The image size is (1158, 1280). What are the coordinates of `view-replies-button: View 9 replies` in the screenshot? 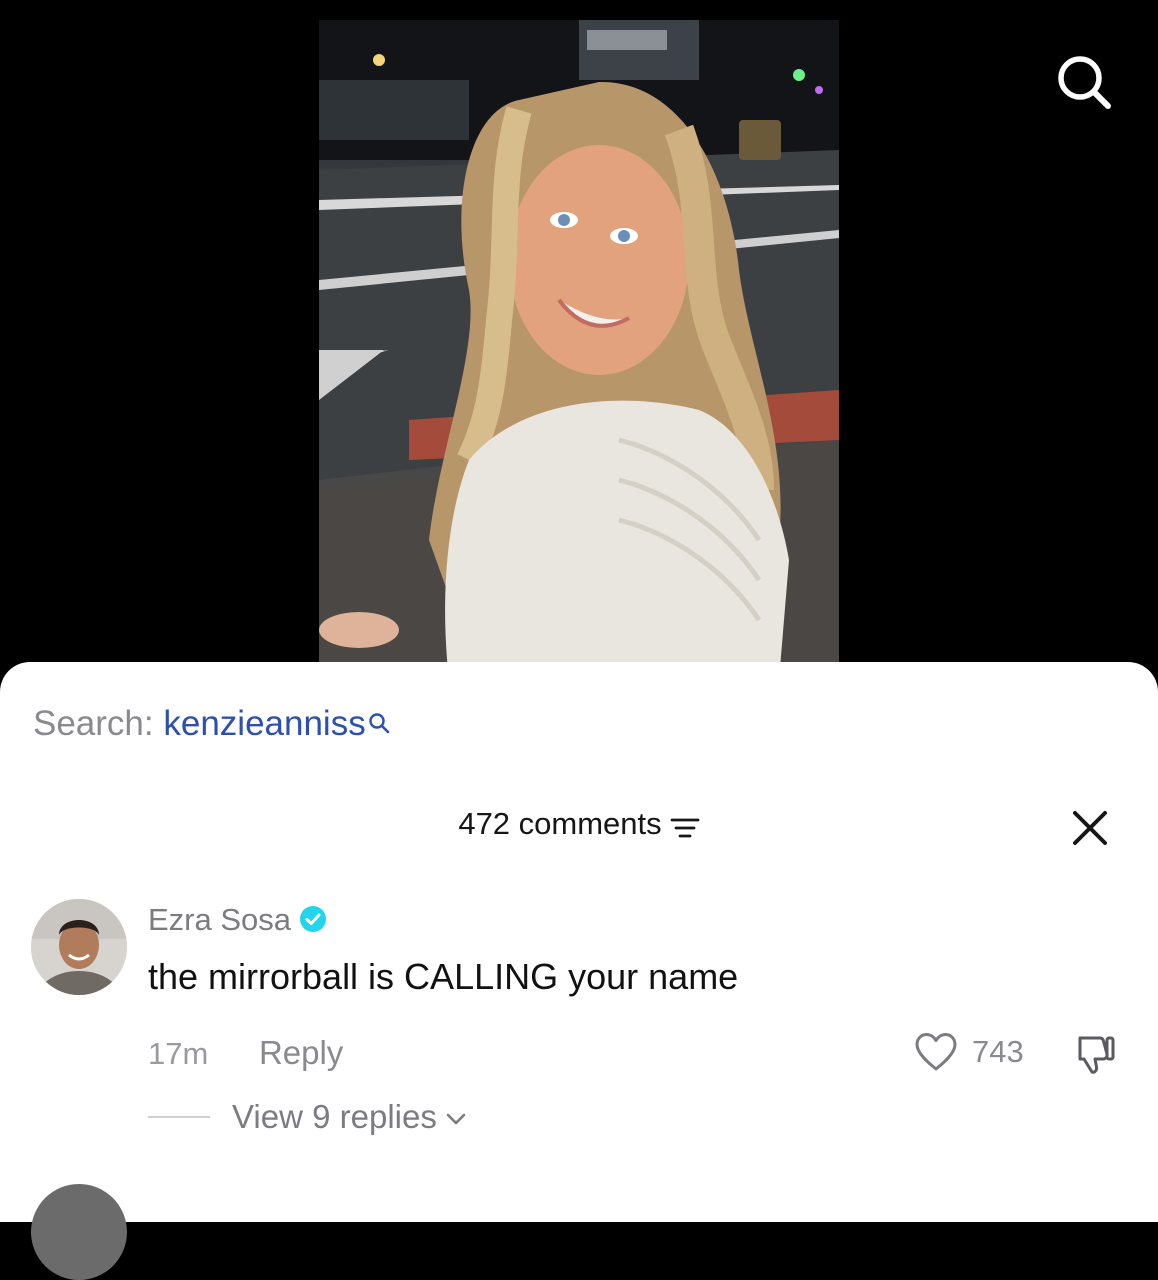 It's located at (349, 1117).